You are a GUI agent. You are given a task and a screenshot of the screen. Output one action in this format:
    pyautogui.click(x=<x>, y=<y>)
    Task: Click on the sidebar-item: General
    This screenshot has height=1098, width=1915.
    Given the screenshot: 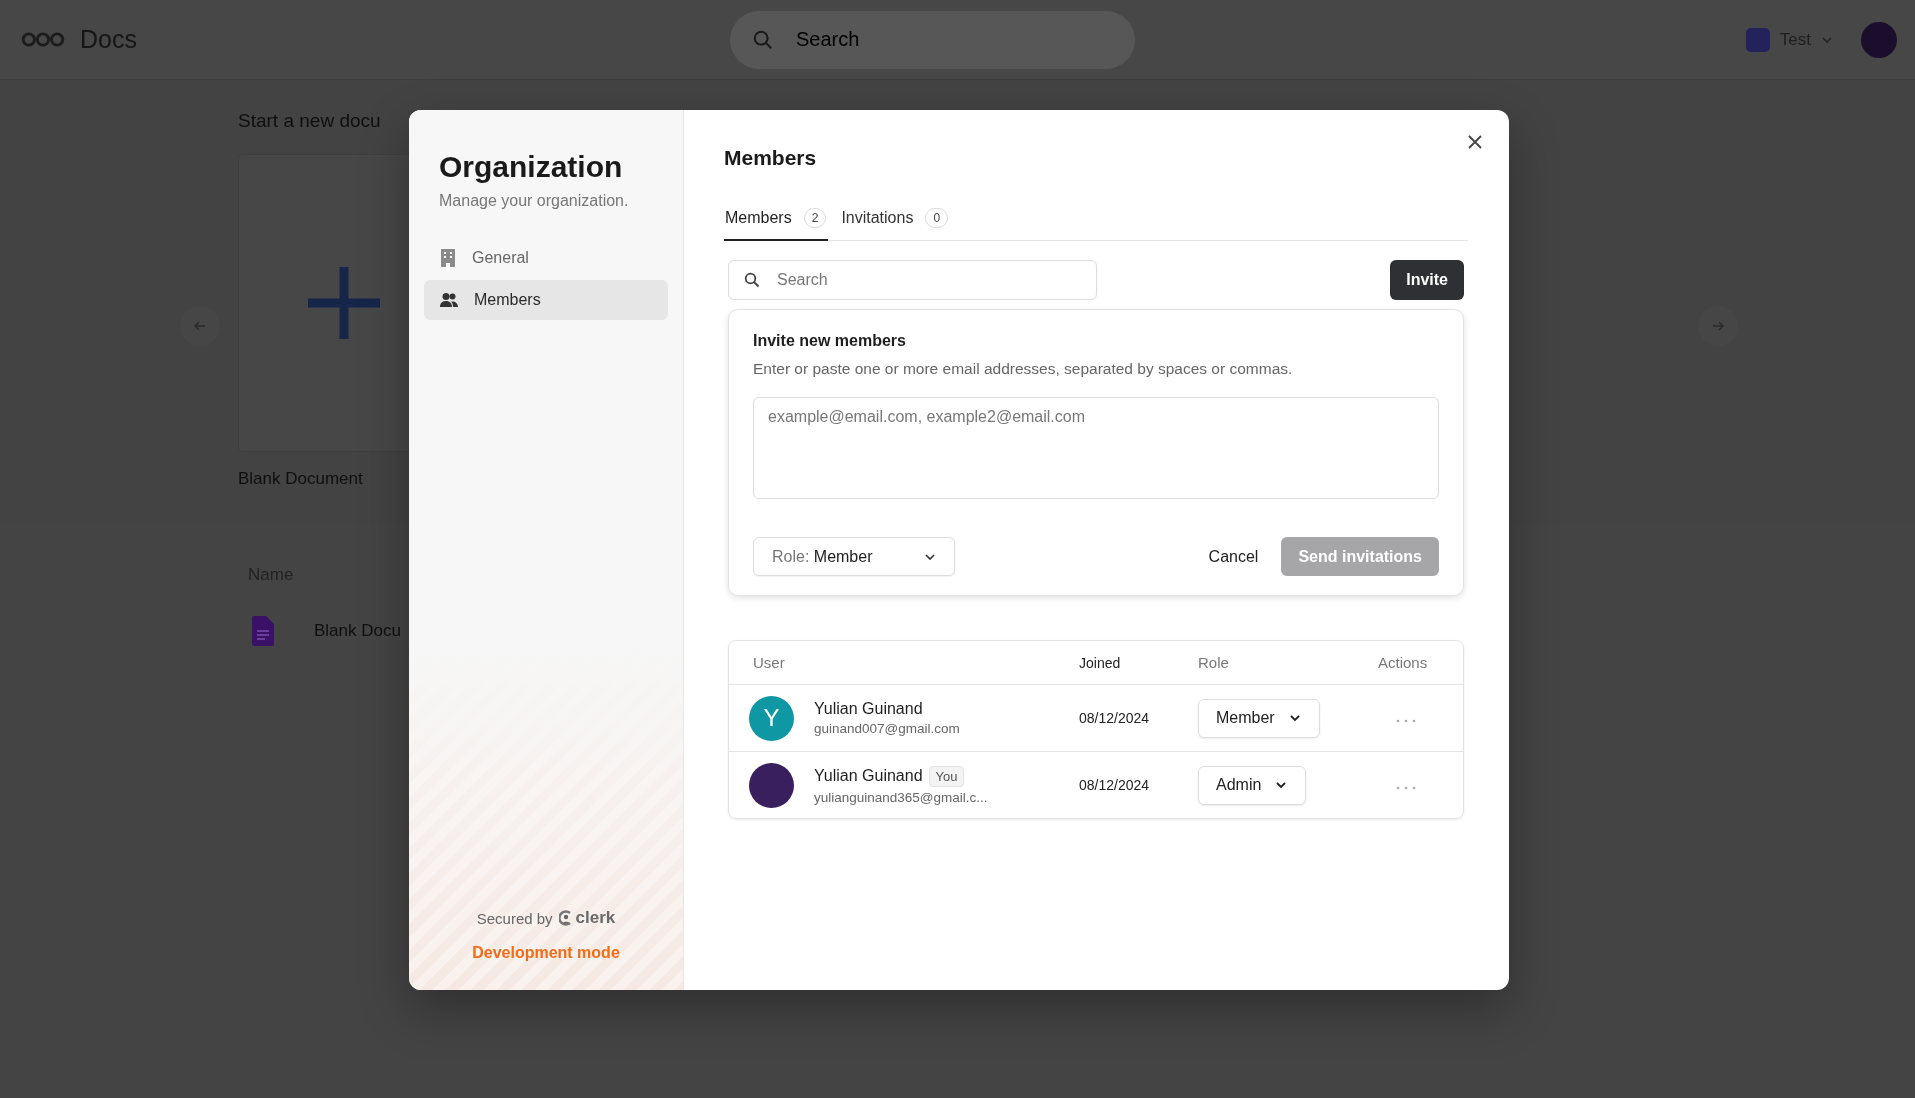 What is the action you would take?
    pyautogui.click(x=546, y=258)
    